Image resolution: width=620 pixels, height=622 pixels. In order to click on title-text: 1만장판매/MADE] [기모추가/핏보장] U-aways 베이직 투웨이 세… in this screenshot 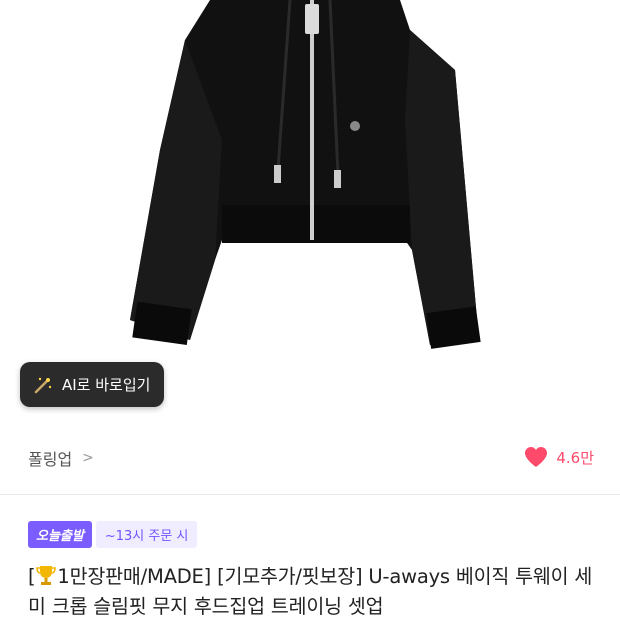, I will do `click(310, 591)`.